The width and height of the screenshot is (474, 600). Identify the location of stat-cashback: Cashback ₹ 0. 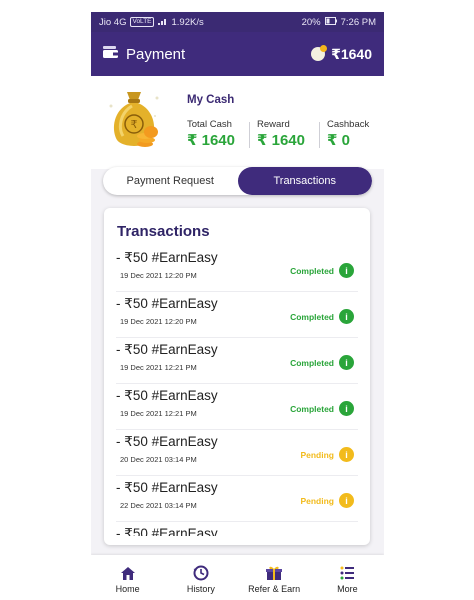
(348, 134).